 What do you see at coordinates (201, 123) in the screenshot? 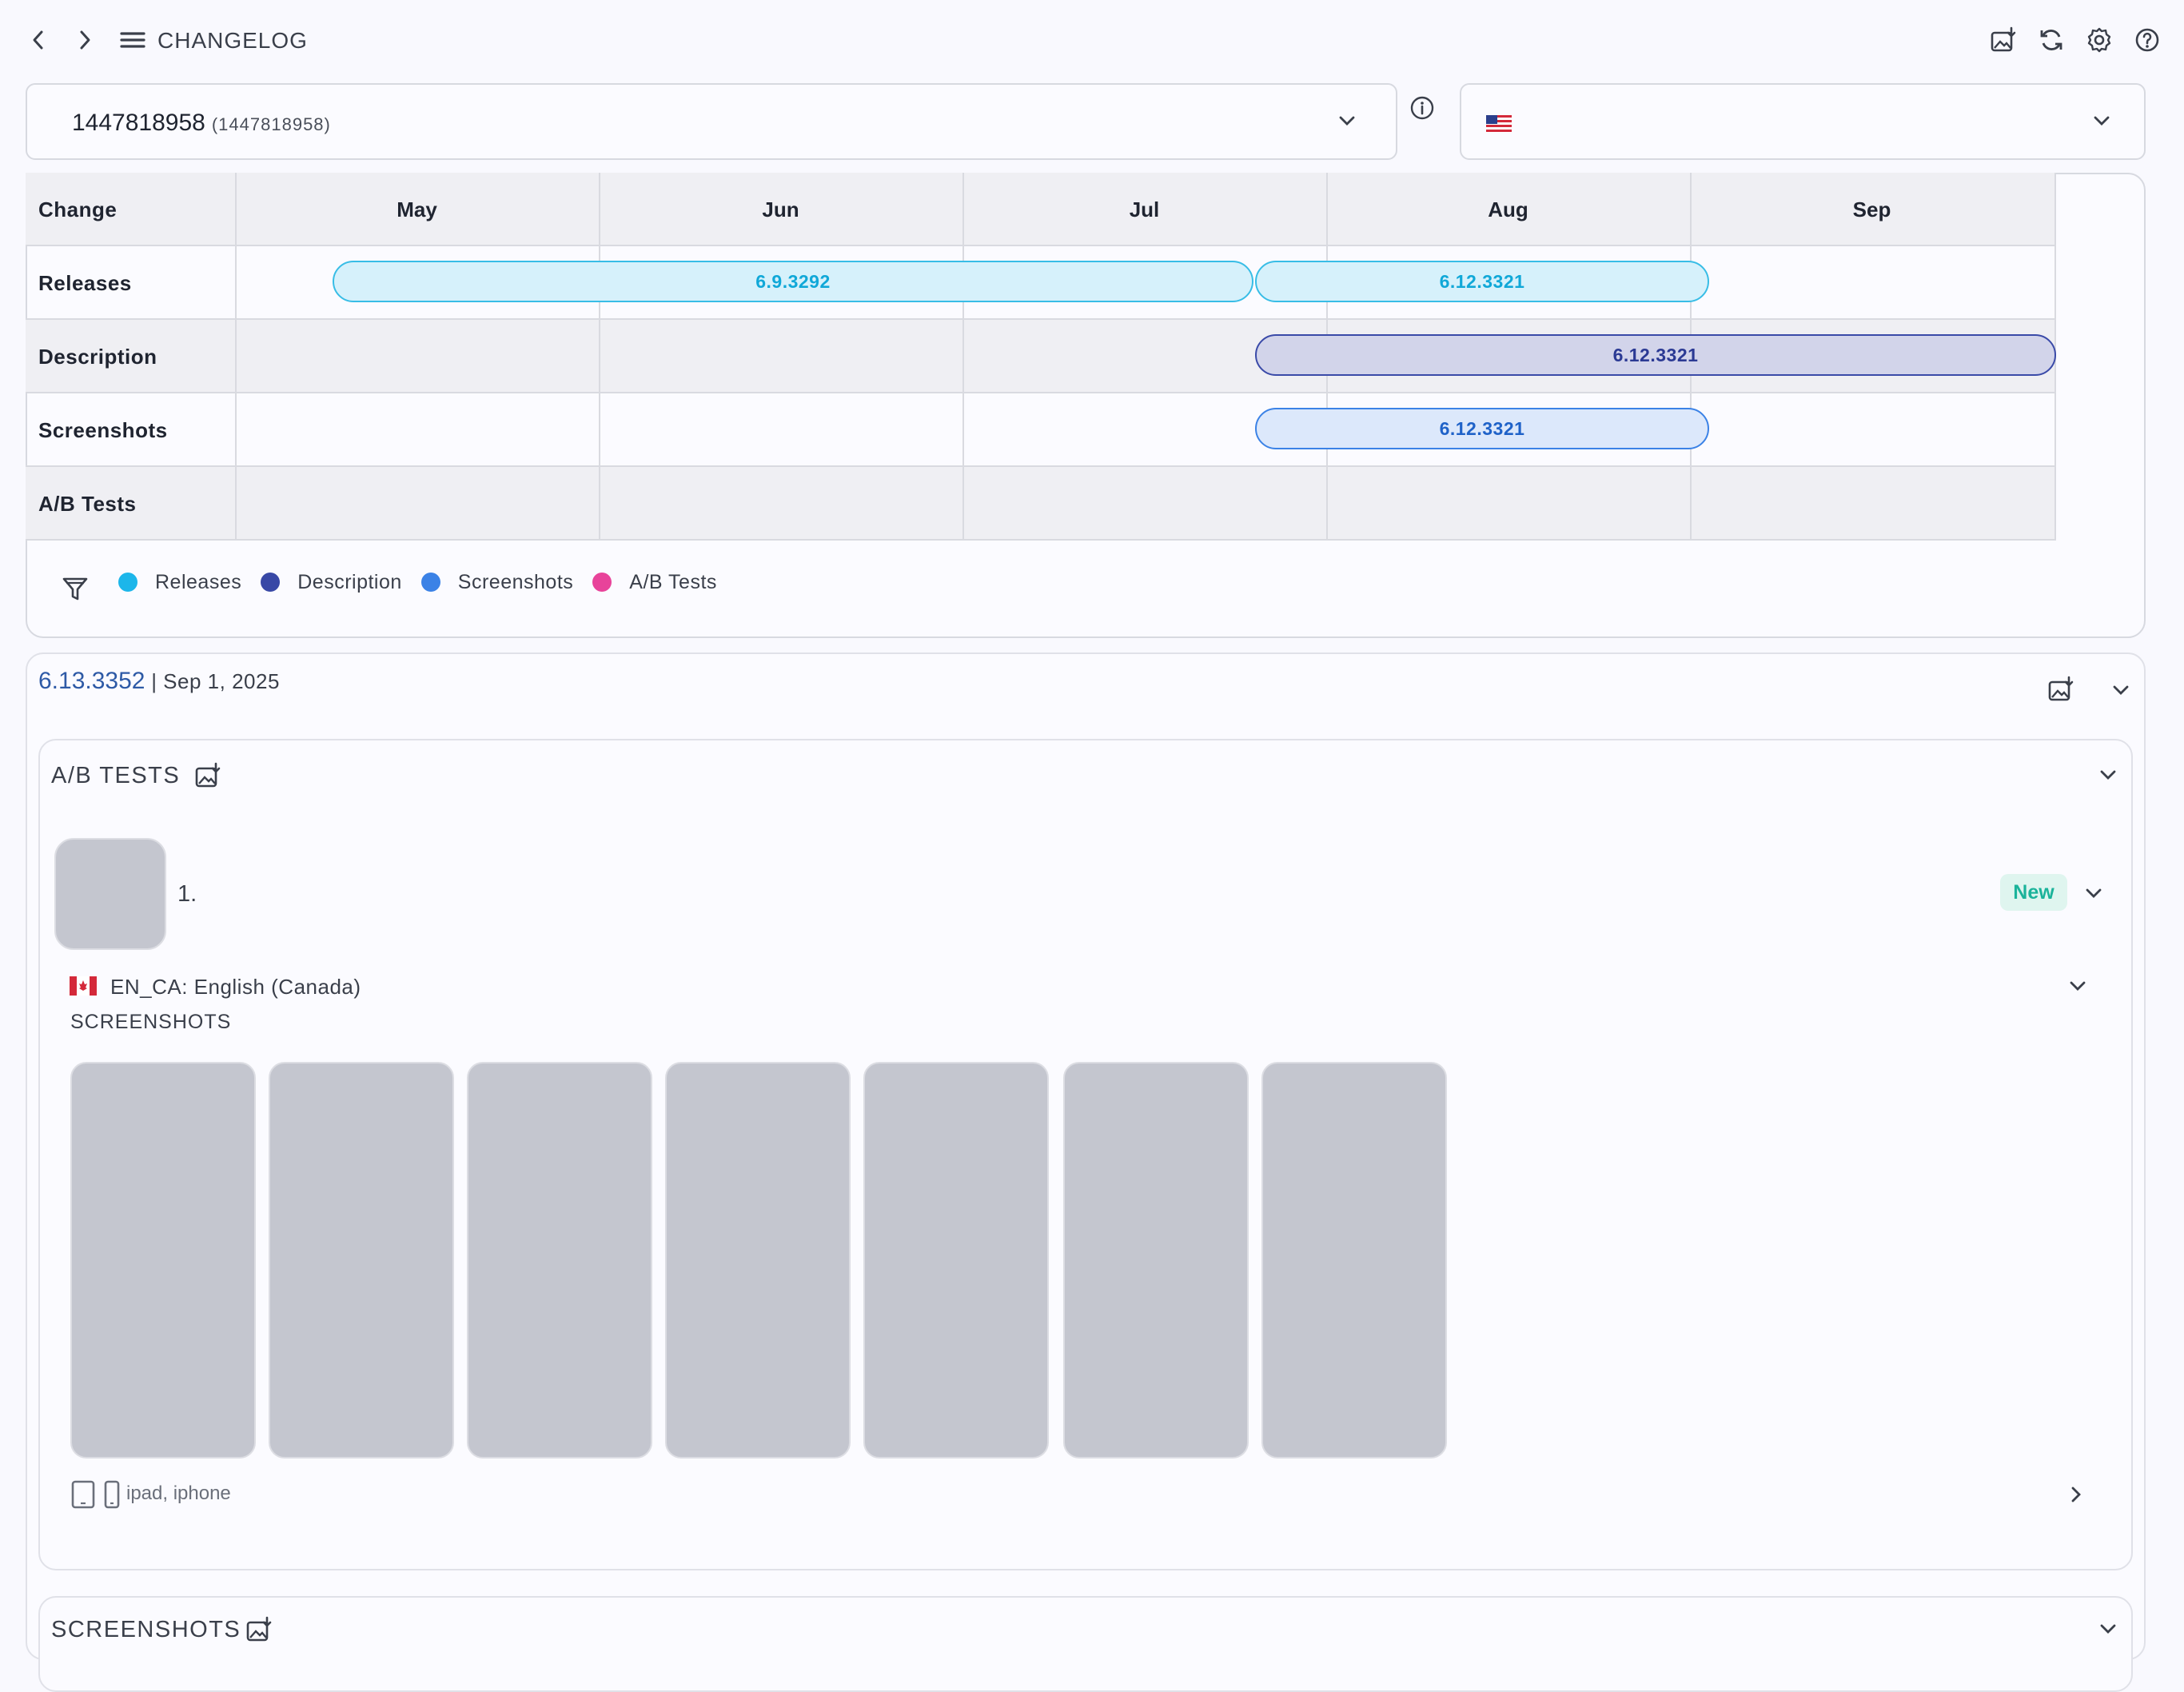
I see `app-id-value: 1447818958 (1447818958)` at bounding box center [201, 123].